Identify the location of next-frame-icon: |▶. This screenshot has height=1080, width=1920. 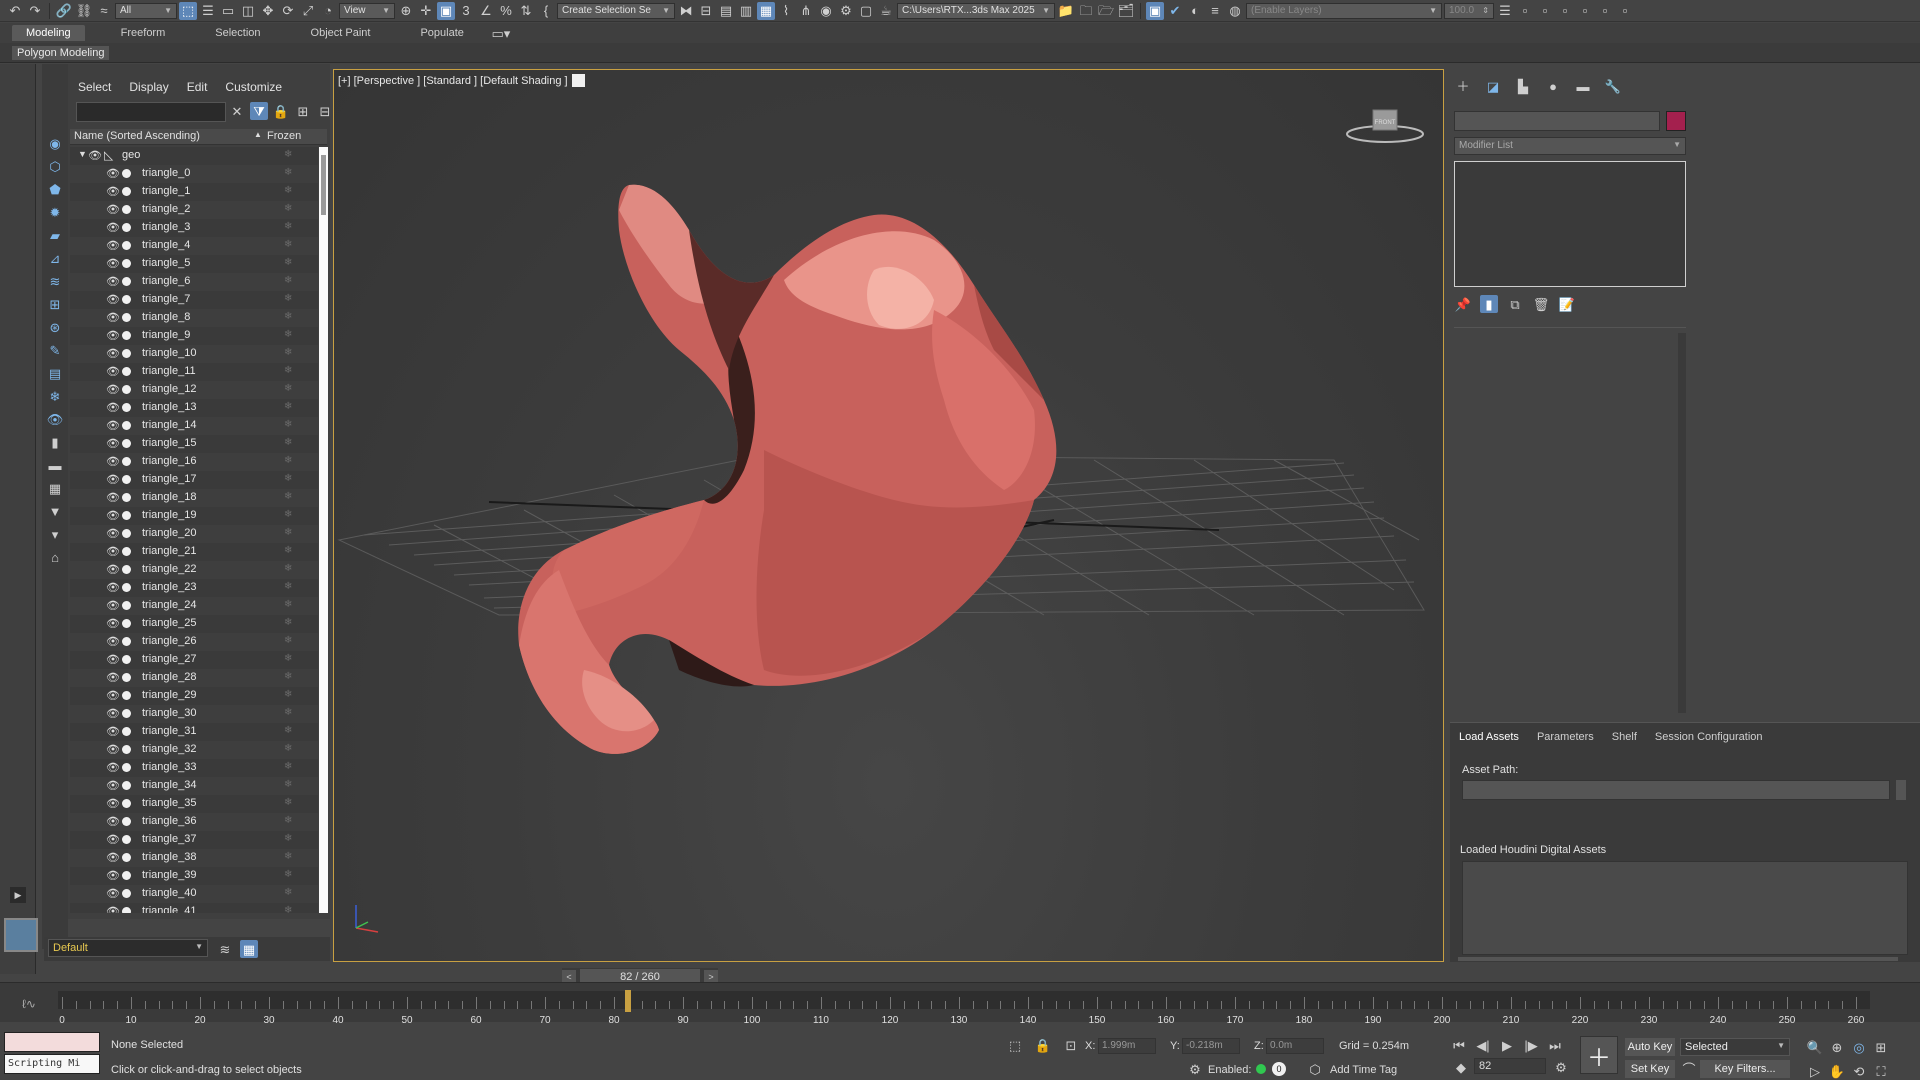
(1531, 1045).